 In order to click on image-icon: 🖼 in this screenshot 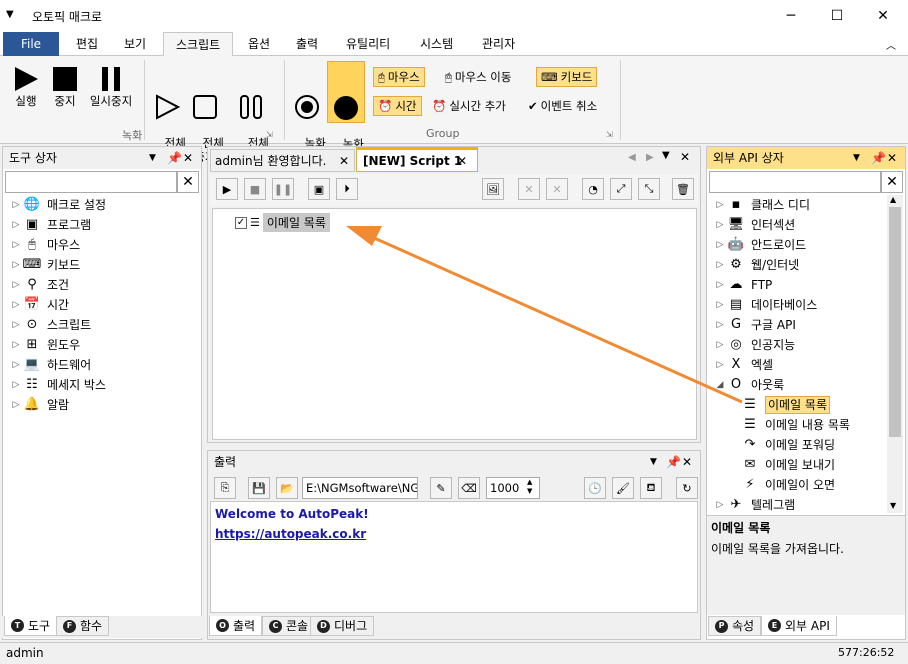, I will do `click(493, 189)`.